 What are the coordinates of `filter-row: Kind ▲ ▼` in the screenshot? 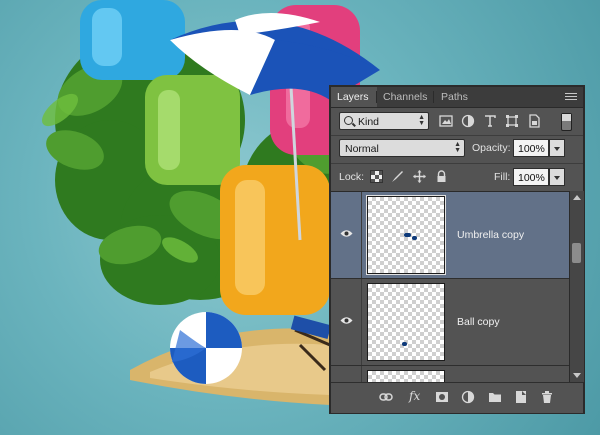 It's located at (457, 122).